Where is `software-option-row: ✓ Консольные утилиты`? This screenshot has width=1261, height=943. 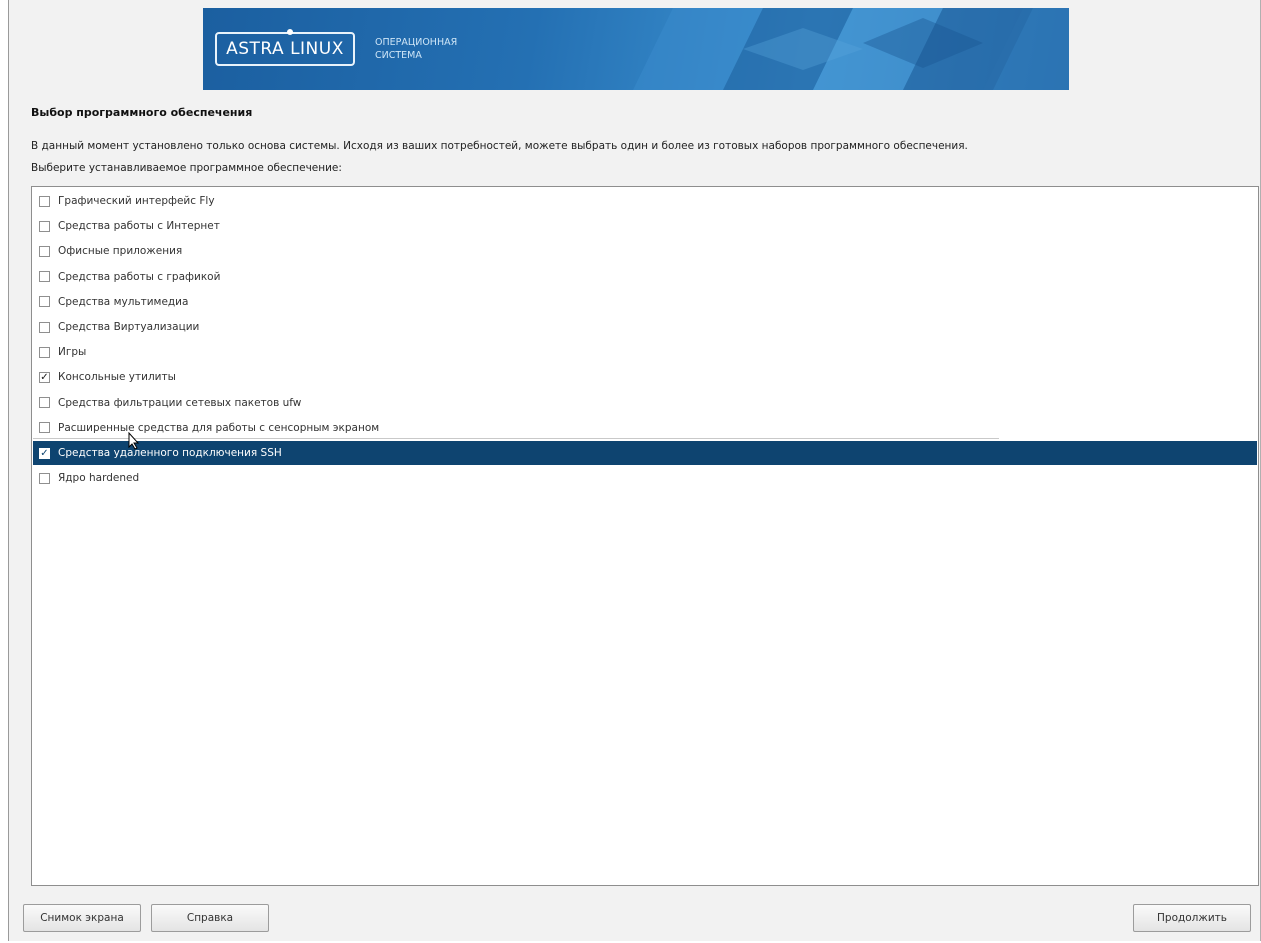
software-option-row: ✓ Консольные утилиты is located at coordinates (645, 377).